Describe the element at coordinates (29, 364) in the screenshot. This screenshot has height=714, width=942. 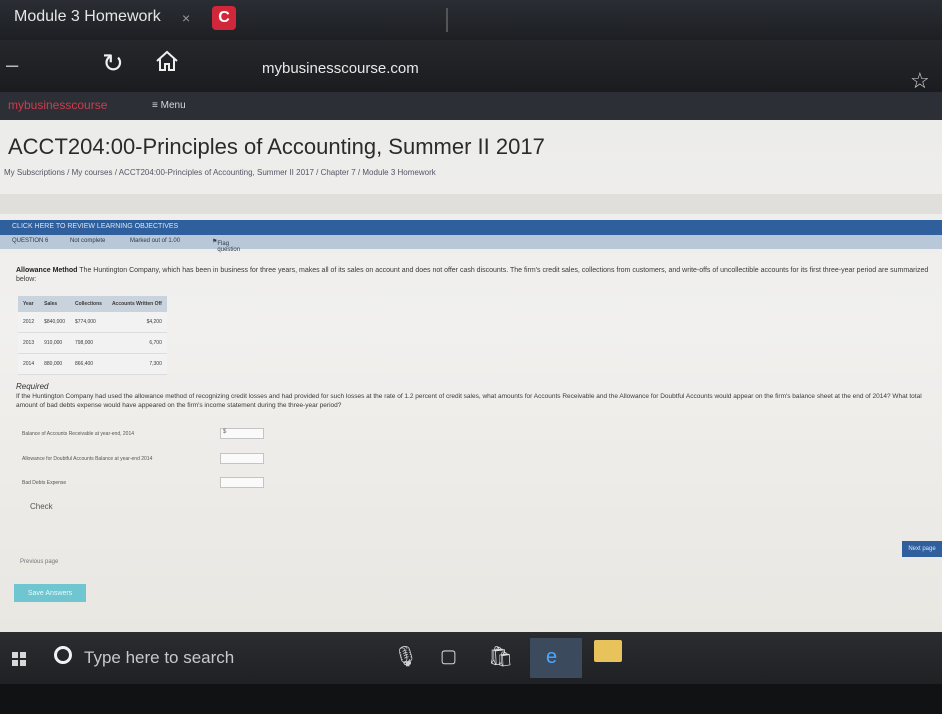
I see `table-cell: 2014` at that location.